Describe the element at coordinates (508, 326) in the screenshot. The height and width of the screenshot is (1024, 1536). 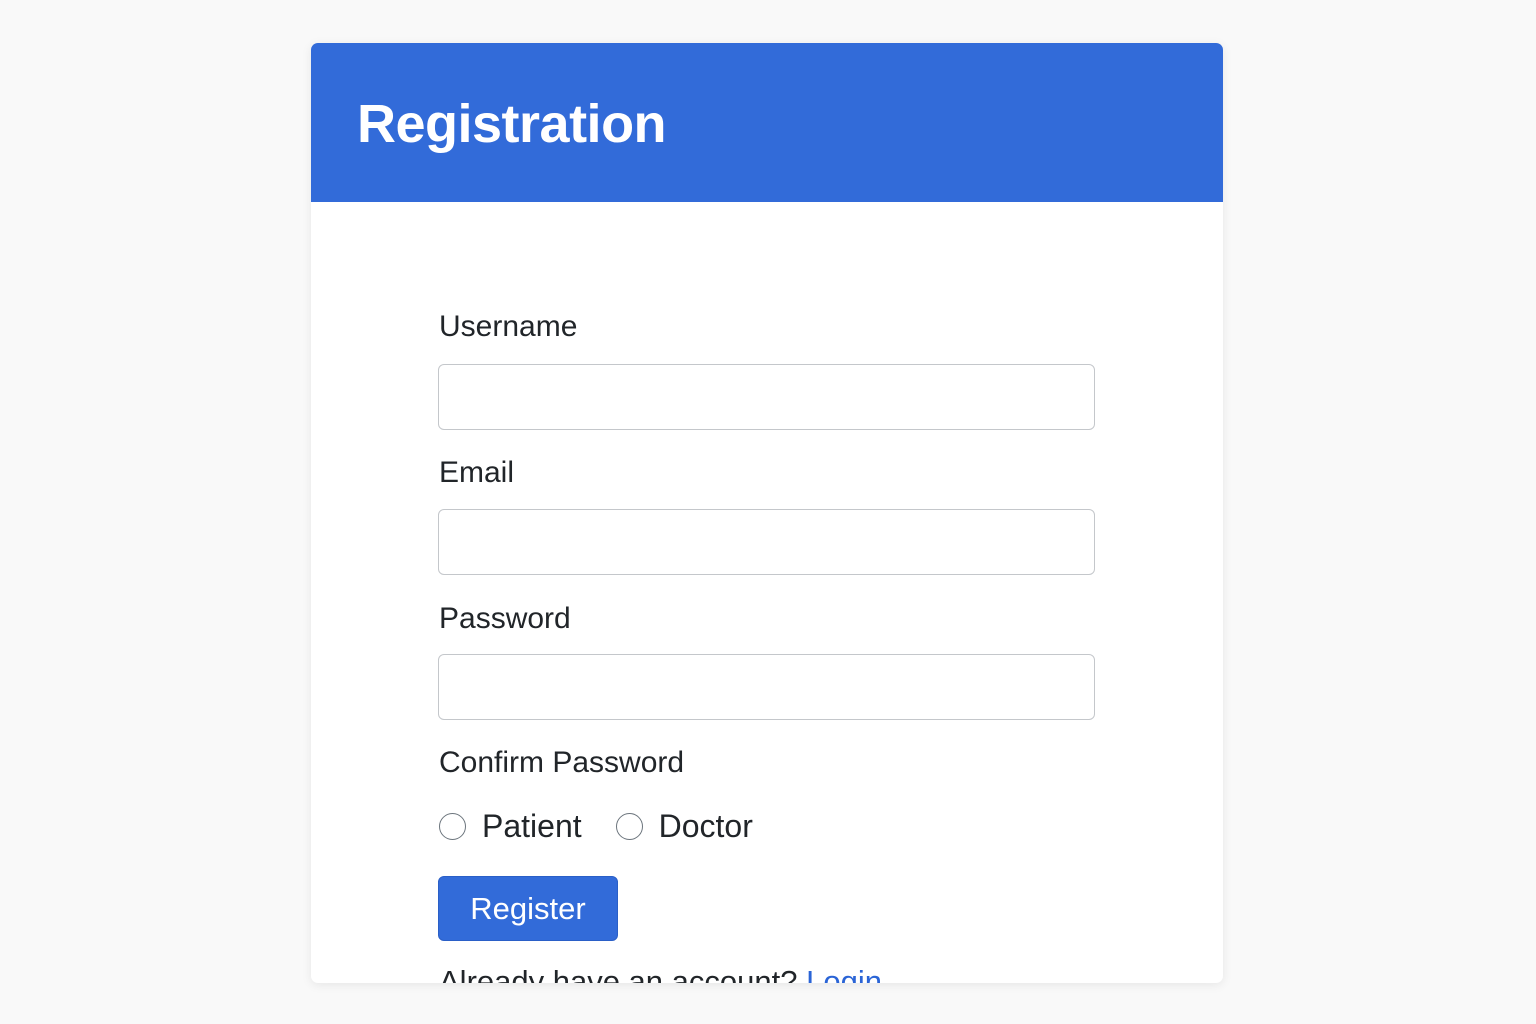
I see `username-label: Username` at that location.